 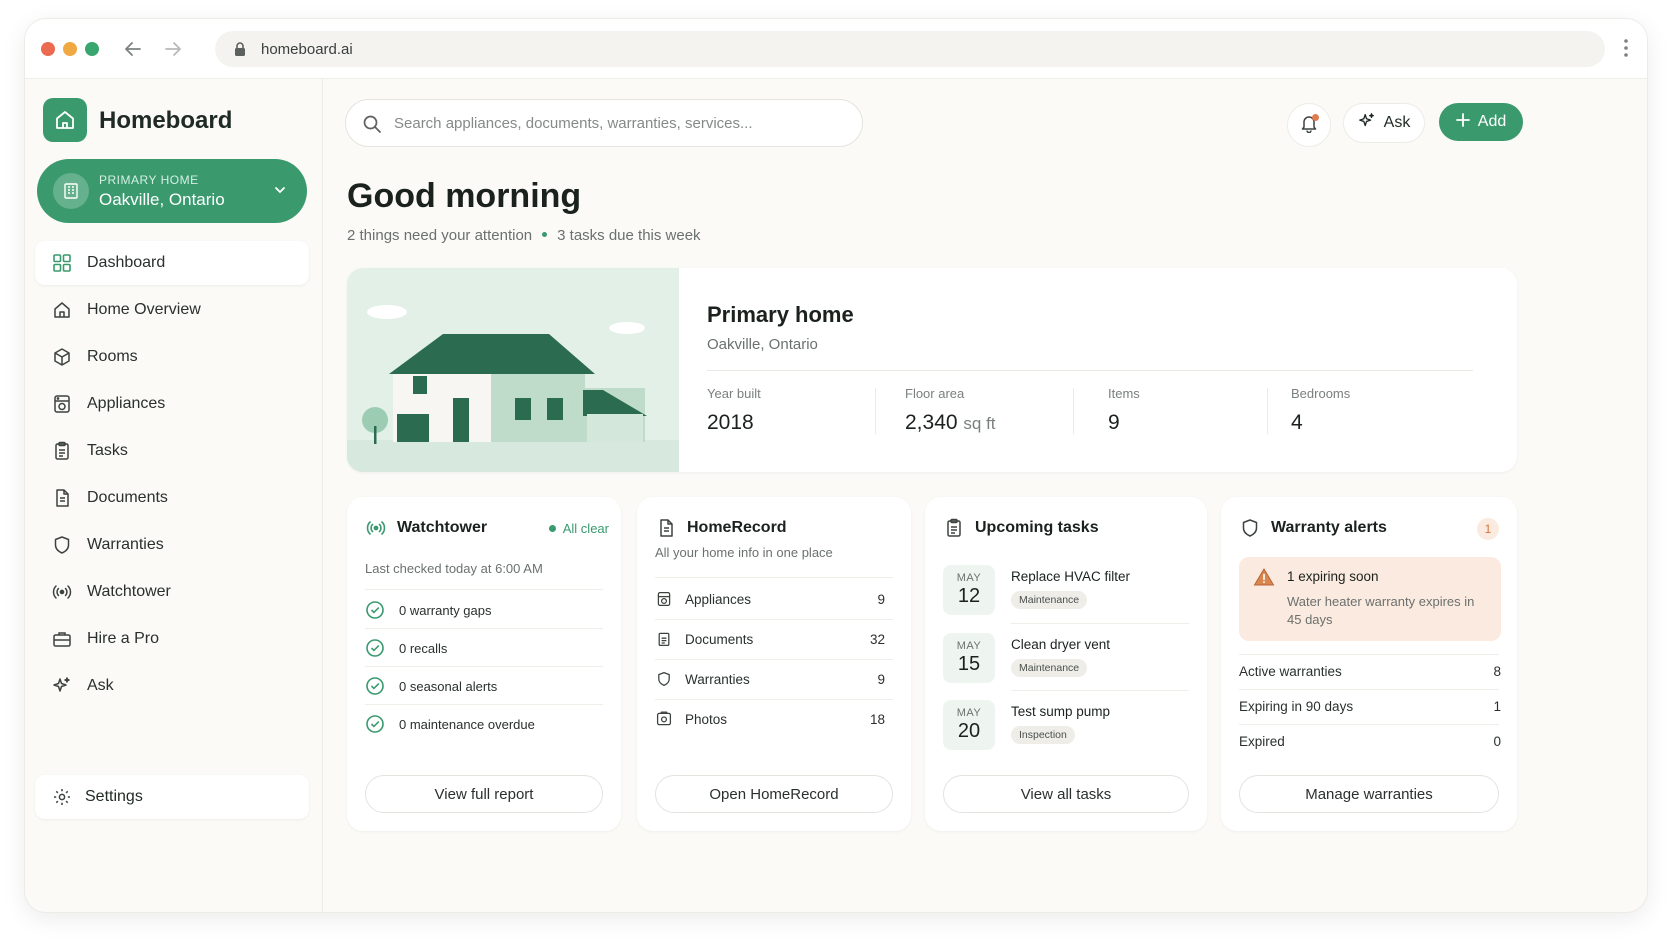 I want to click on home-selector-label: PRIMARY HOME, so click(x=149, y=180).